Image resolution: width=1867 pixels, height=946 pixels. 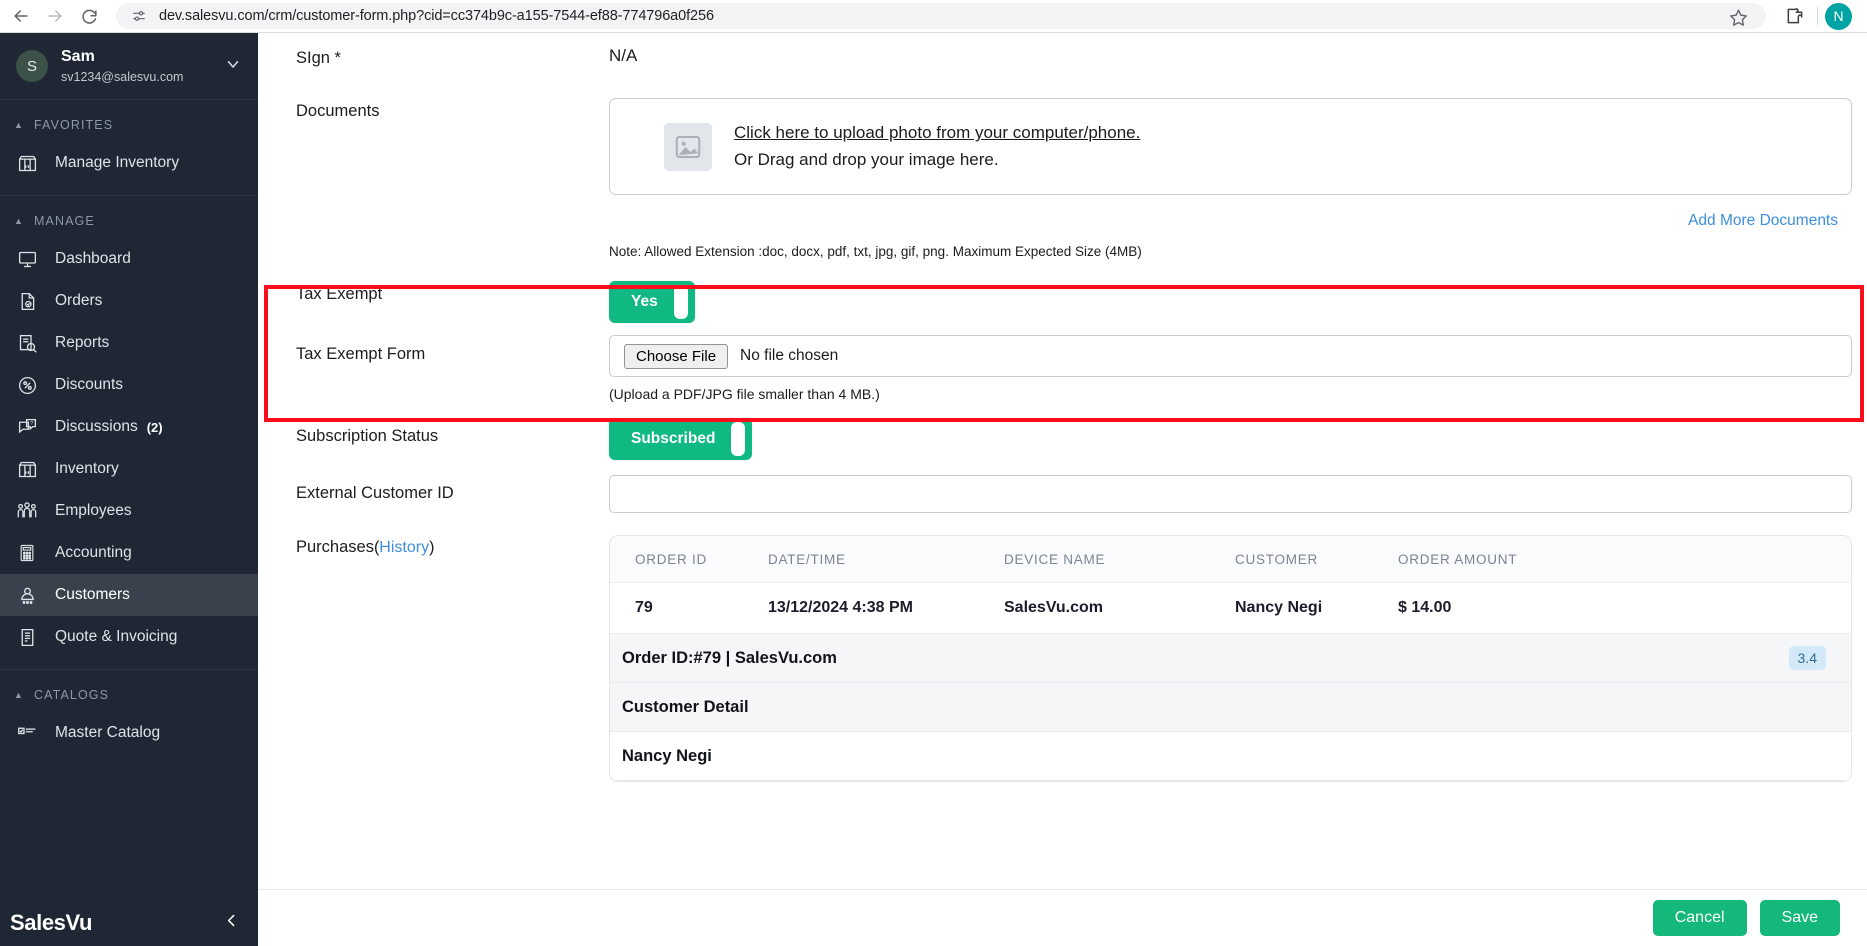 I want to click on sidebar-item-label: Employees, so click(x=93, y=510).